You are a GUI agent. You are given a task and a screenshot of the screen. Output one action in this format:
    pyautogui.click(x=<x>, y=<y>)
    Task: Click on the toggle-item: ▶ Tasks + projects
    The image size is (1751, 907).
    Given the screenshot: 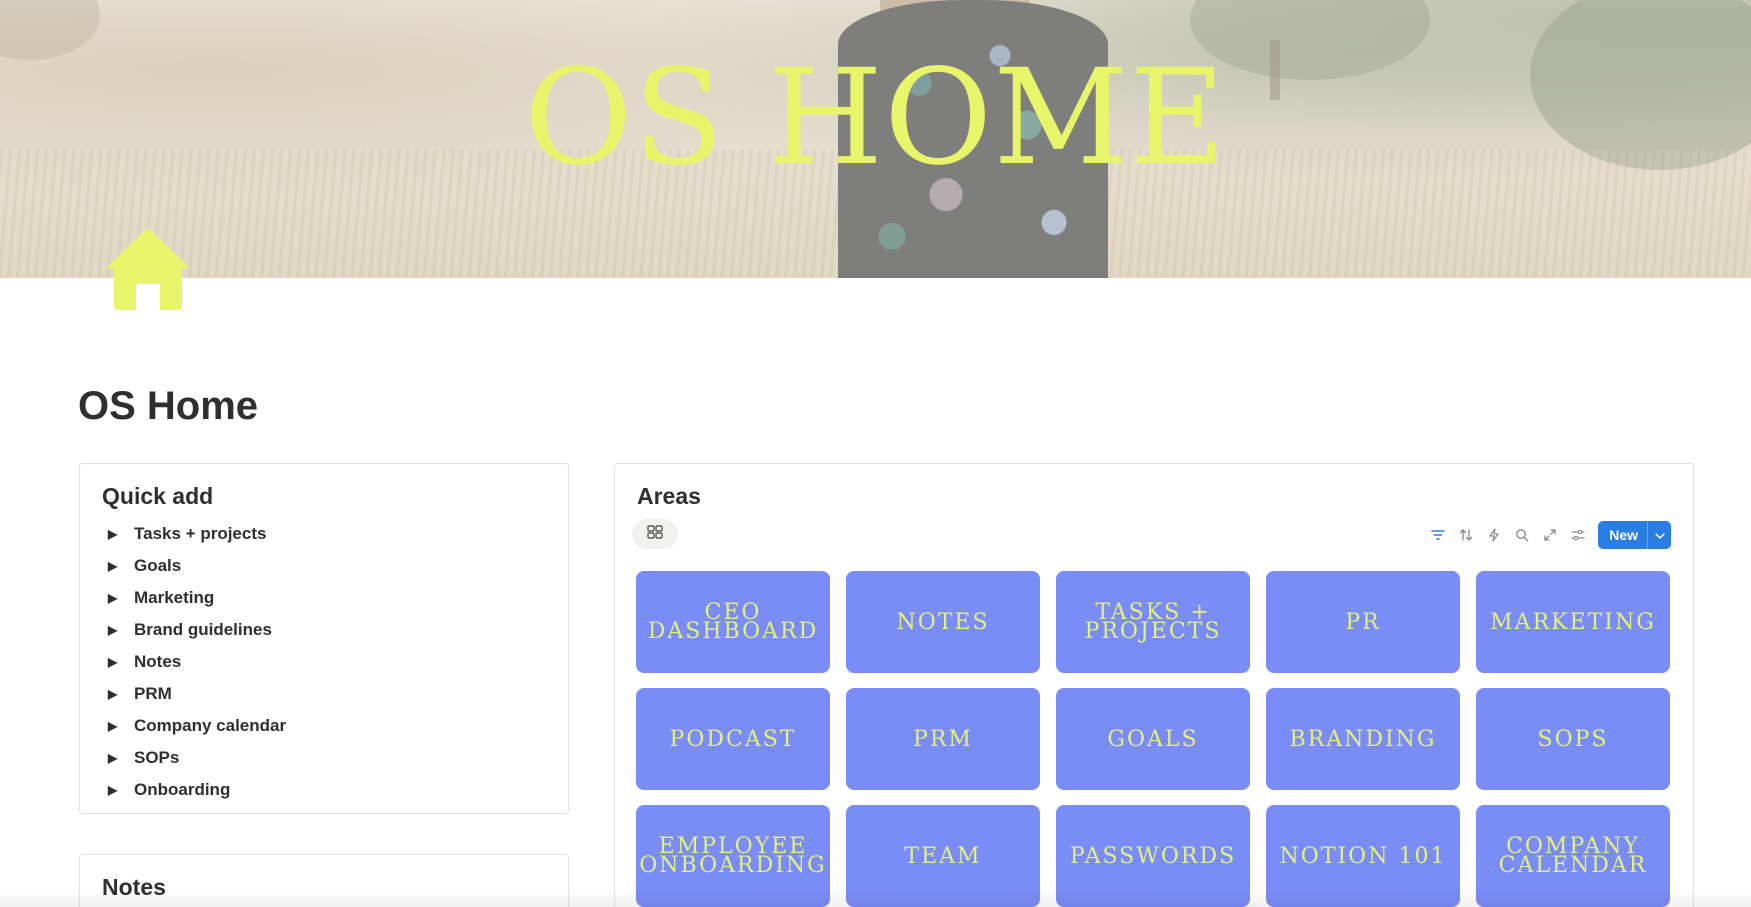 What is the action you would take?
    pyautogui.click(x=197, y=534)
    